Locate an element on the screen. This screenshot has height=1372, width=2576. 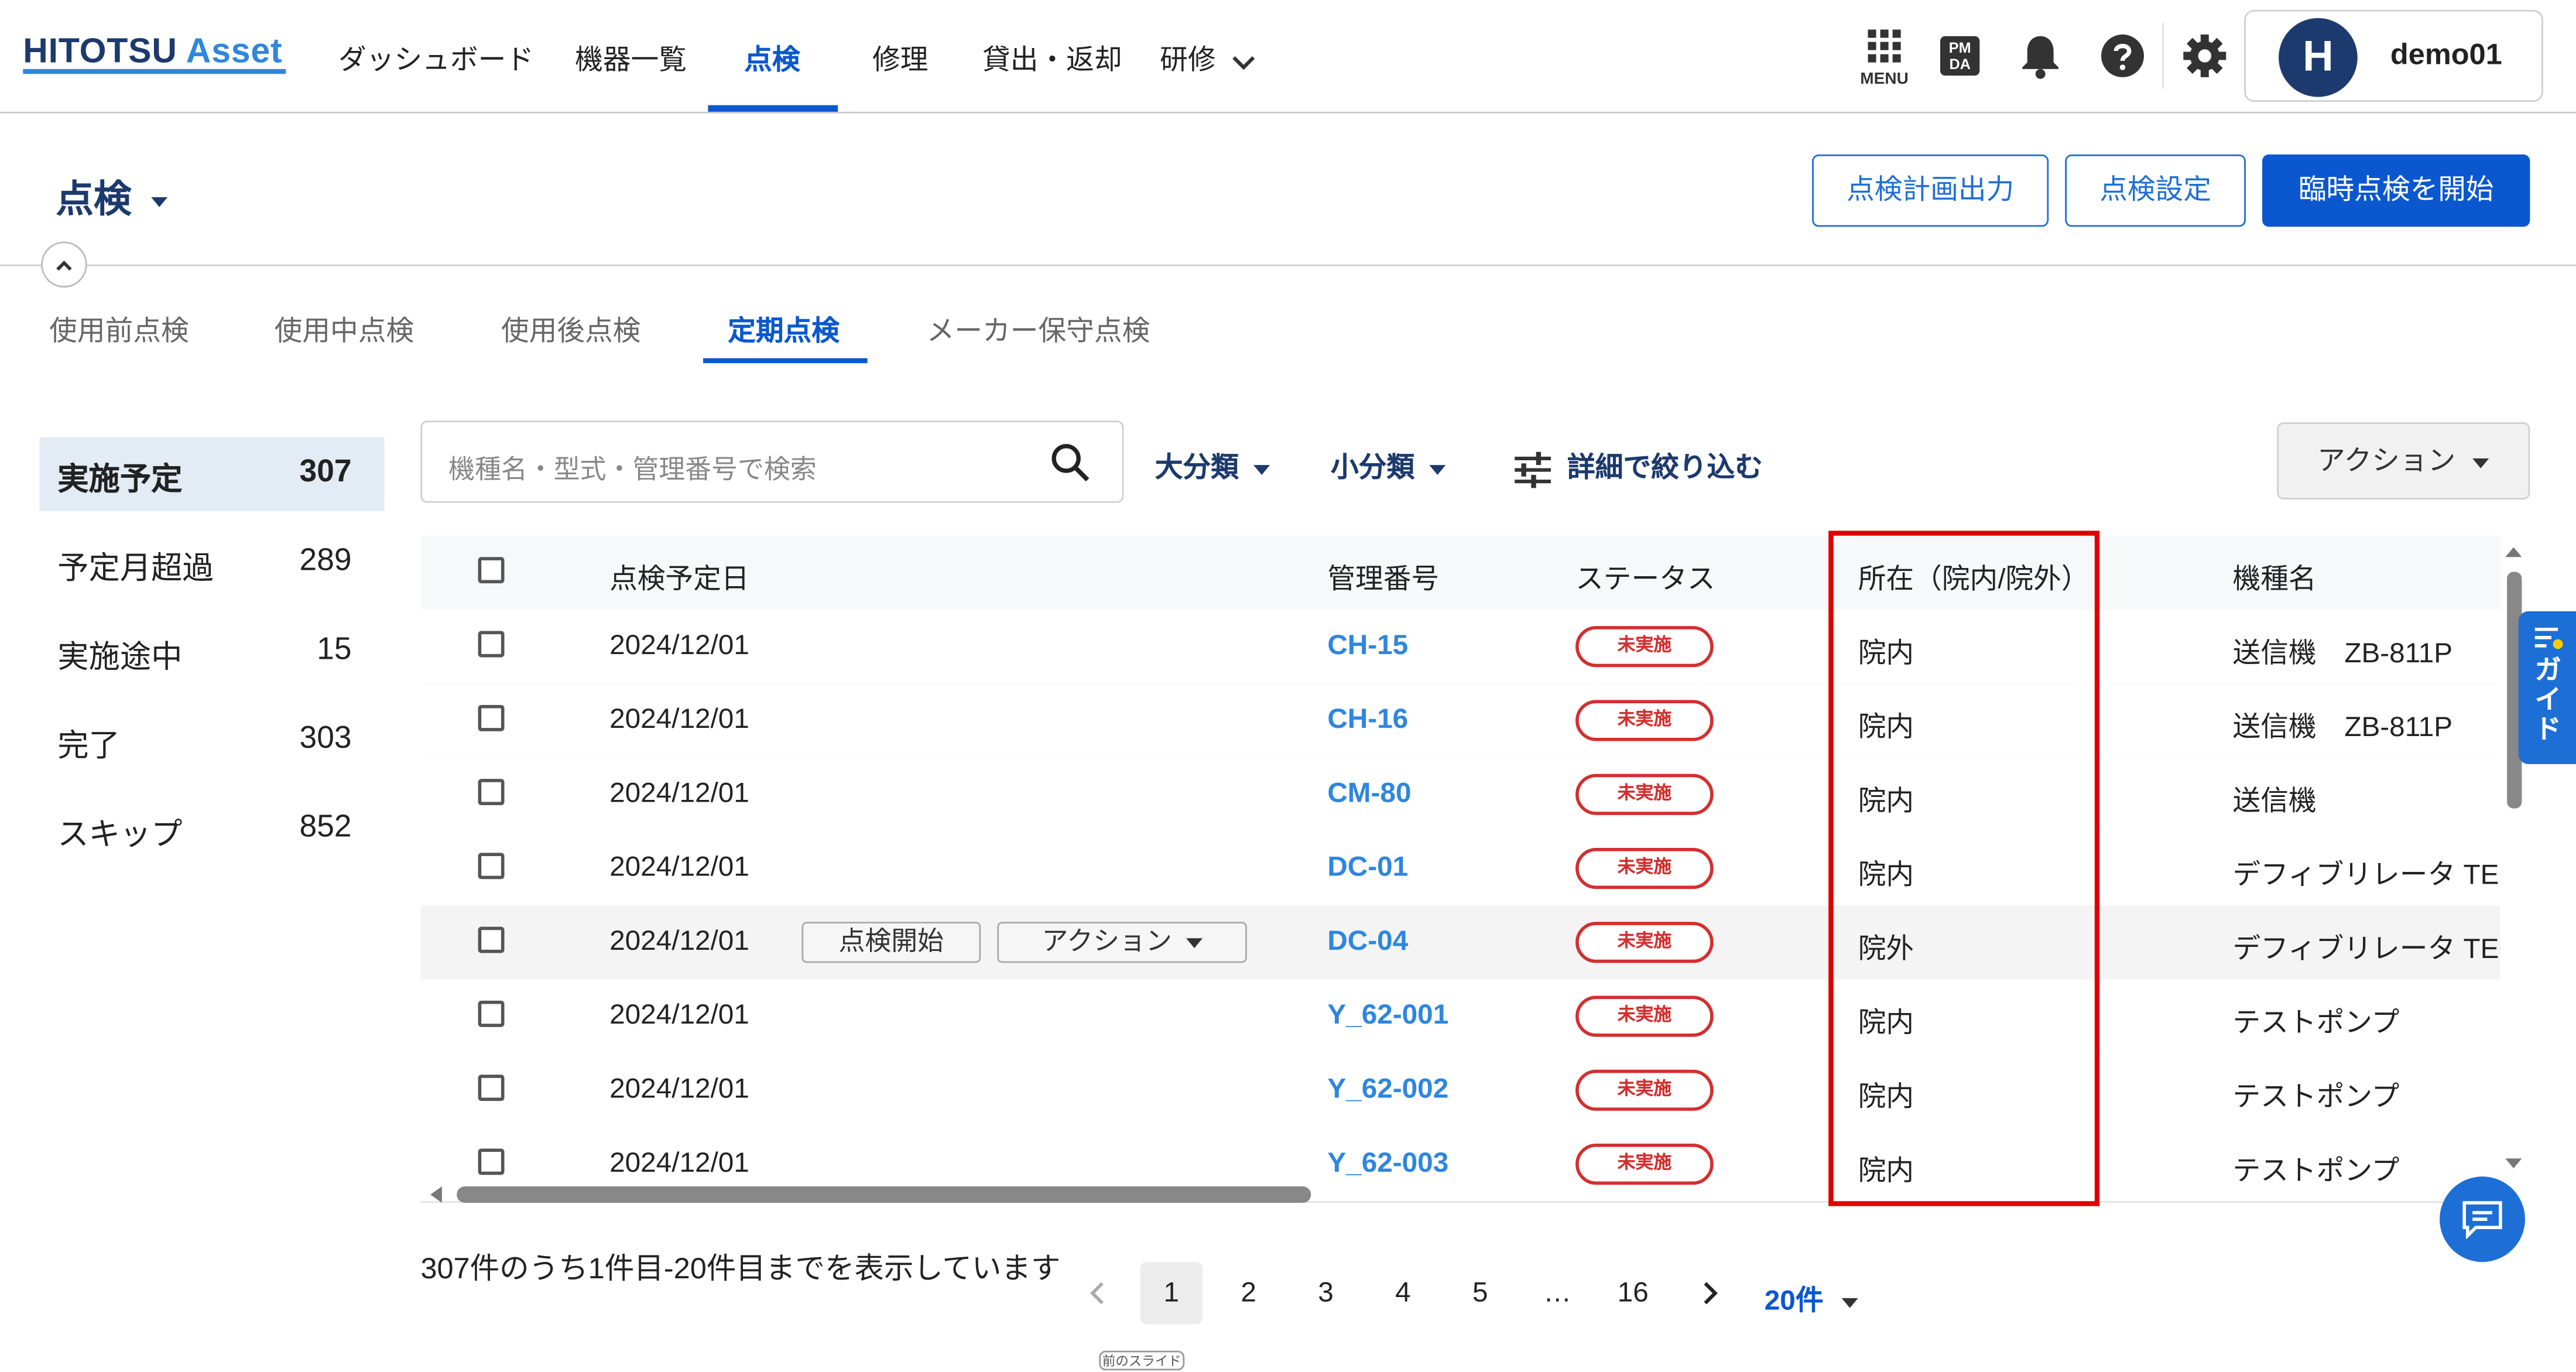
chevron-down-icon is located at coordinates (1243, 62).